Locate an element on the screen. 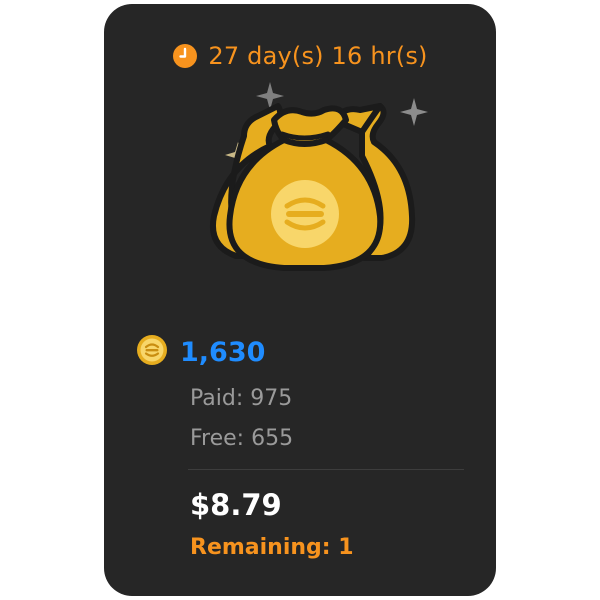  coin-total: 1,630 is located at coordinates (200, 352).